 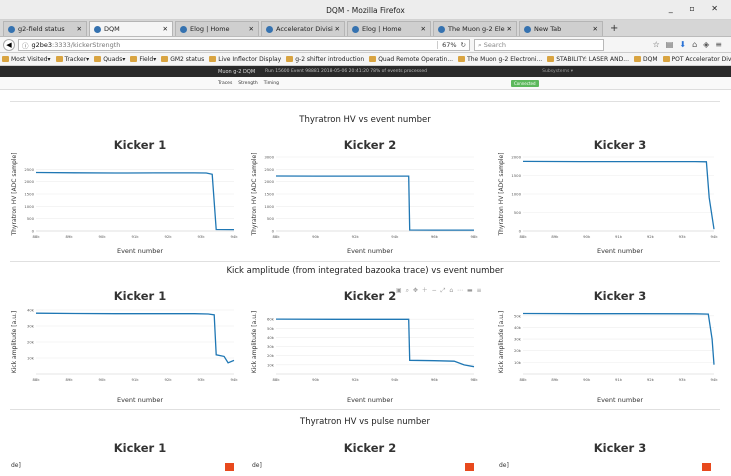 I want to click on series-line, so click(x=618, y=195).